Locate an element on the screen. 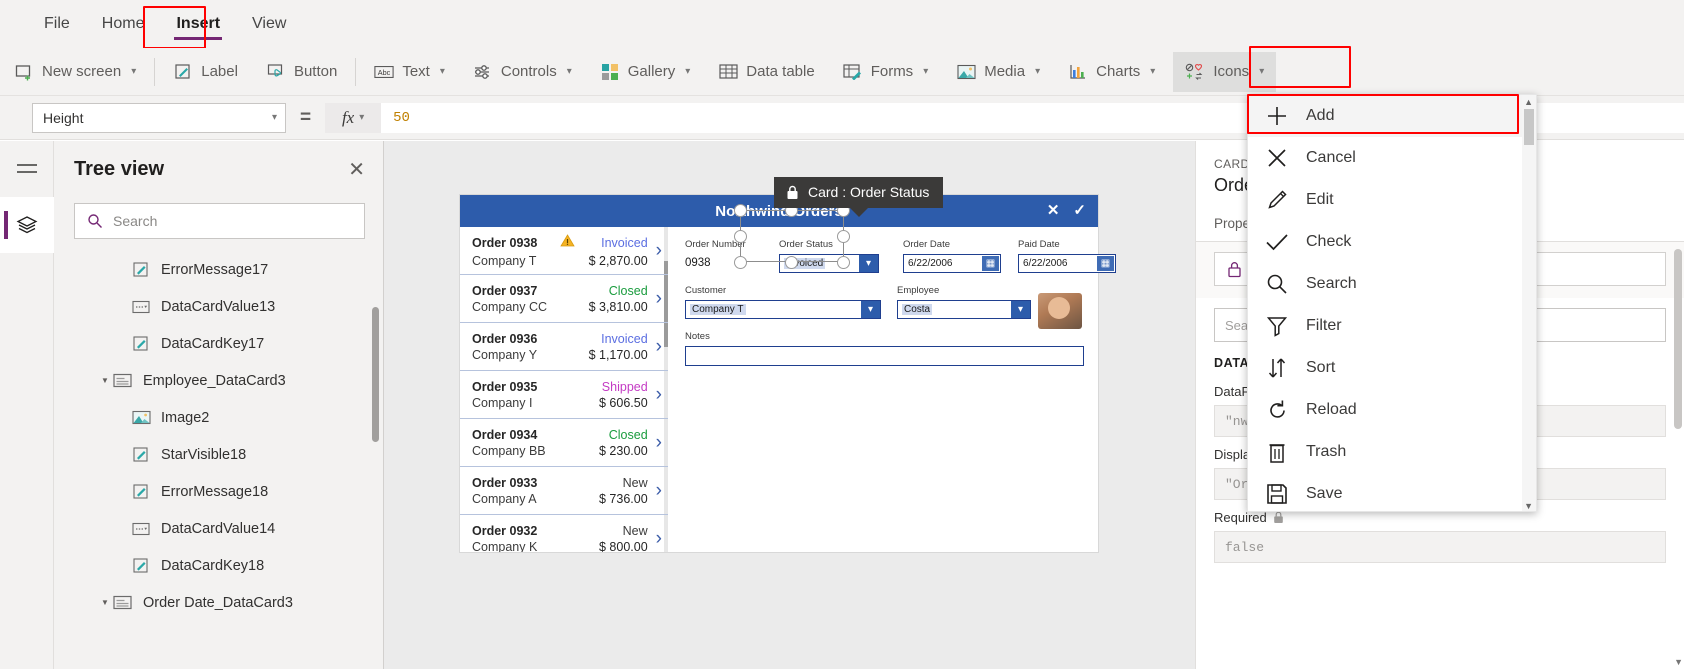 Image resolution: width=1684 pixels, height=669 pixels. ribbon-text: Abc Text ▾ is located at coordinates (409, 72).